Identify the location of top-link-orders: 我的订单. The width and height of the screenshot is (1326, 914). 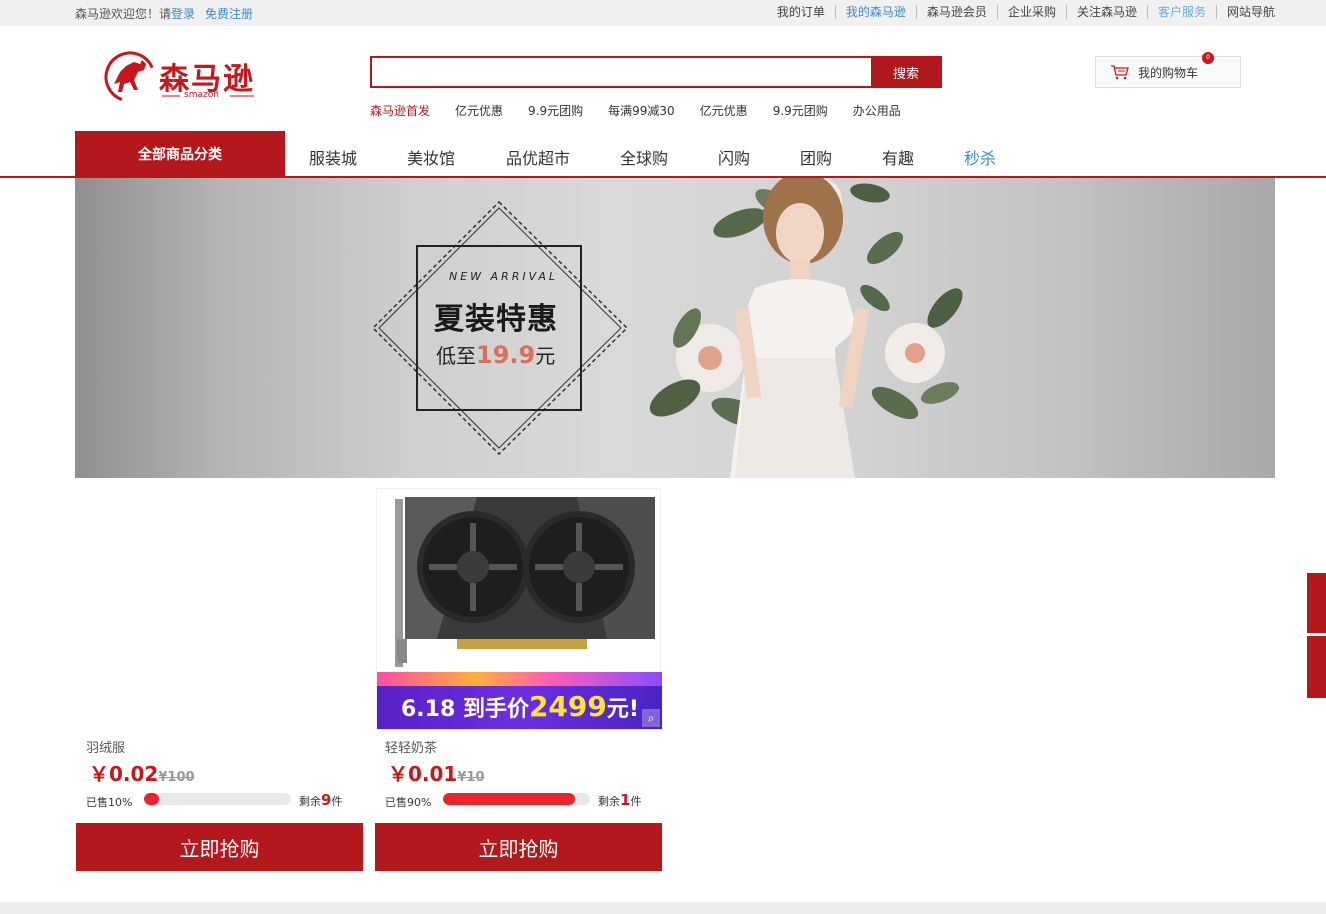
(801, 12).